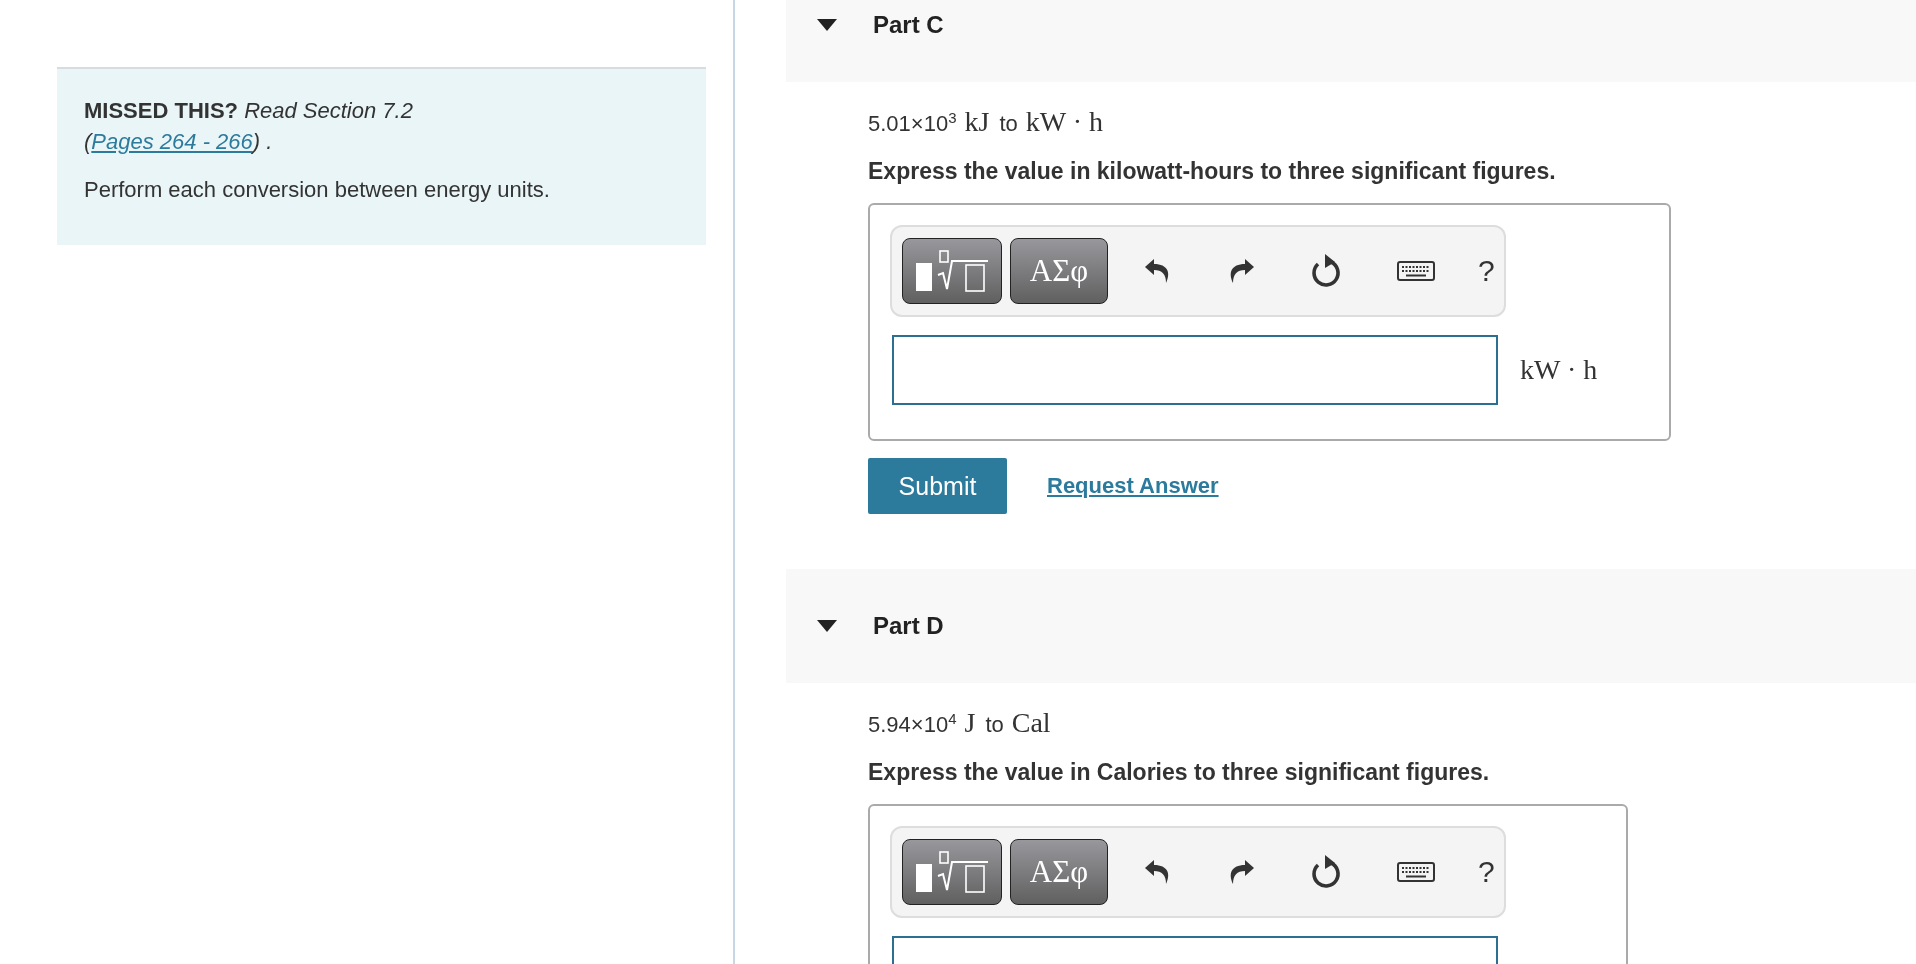 This screenshot has height=964, width=1916. What do you see at coordinates (1351, 41) in the screenshot?
I see `part-header: Part C` at bounding box center [1351, 41].